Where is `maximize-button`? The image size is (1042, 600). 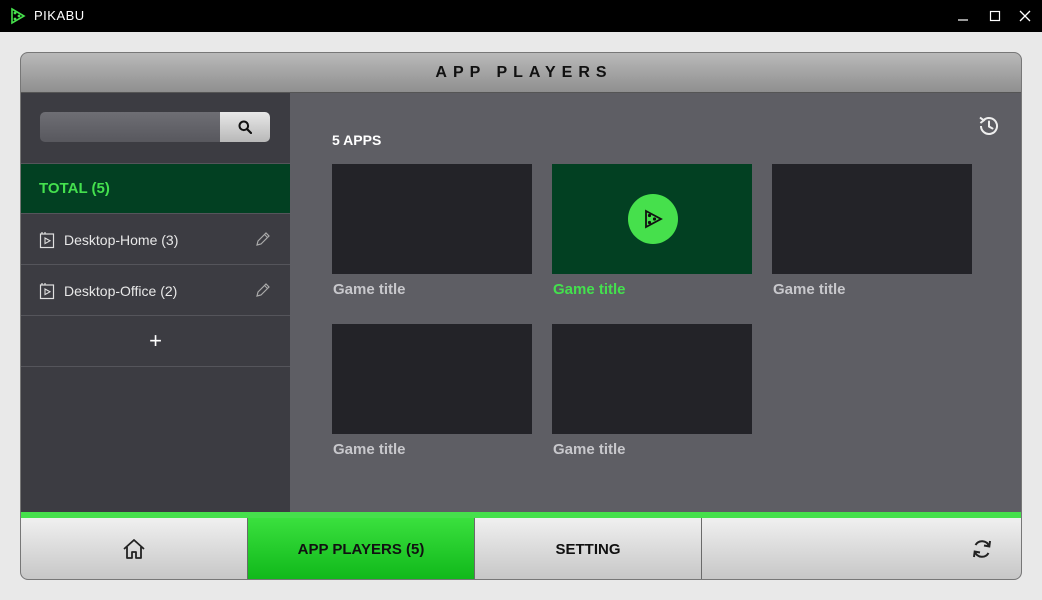
maximize-button is located at coordinates (995, 16).